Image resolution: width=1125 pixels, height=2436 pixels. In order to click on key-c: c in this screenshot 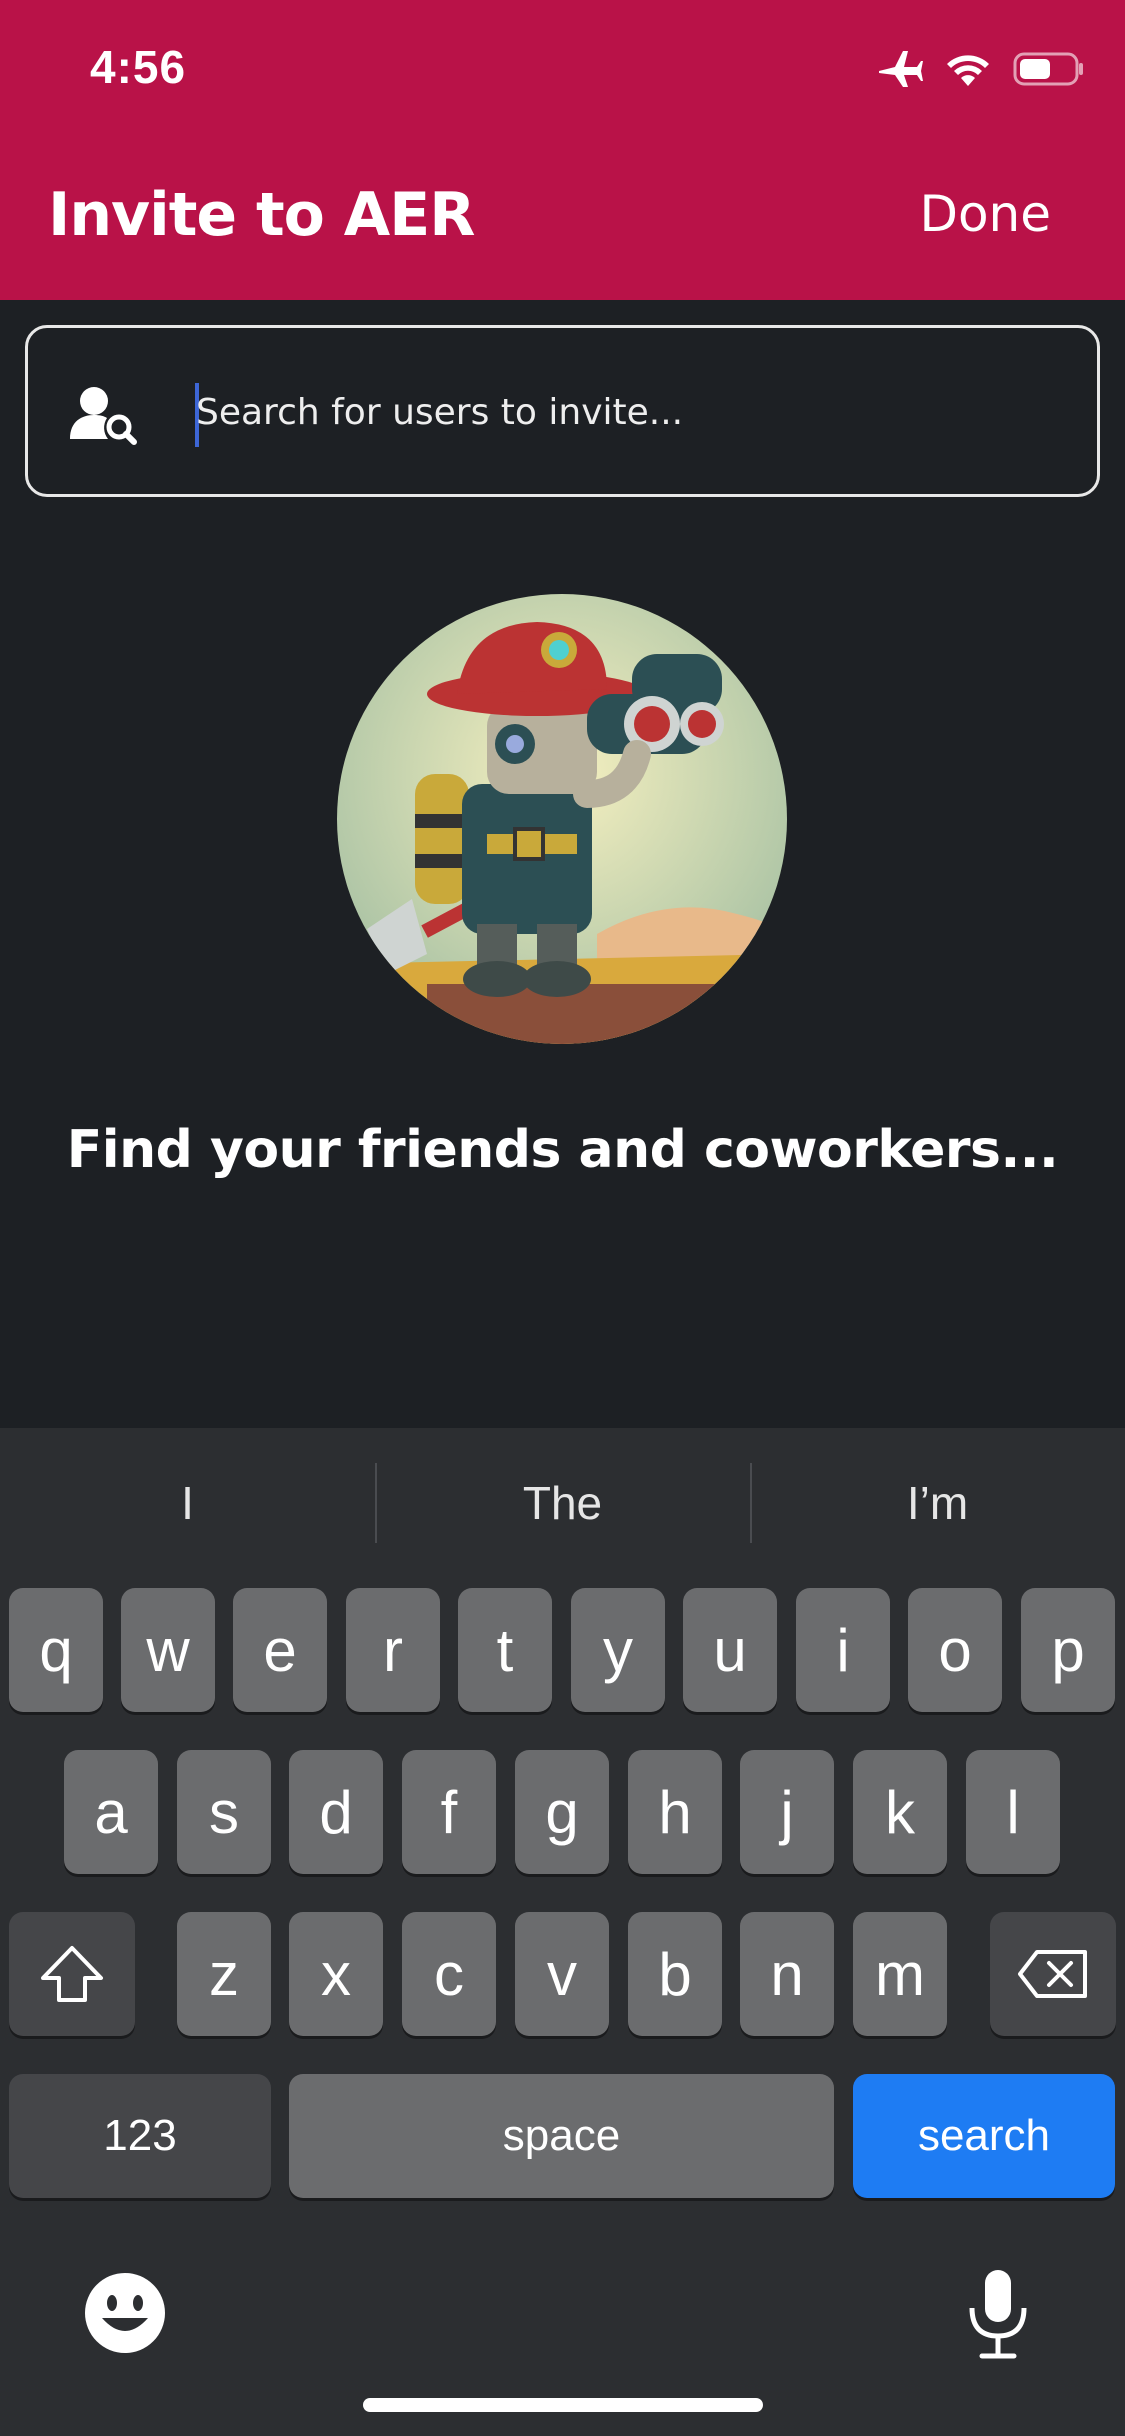, I will do `click(449, 1974)`.